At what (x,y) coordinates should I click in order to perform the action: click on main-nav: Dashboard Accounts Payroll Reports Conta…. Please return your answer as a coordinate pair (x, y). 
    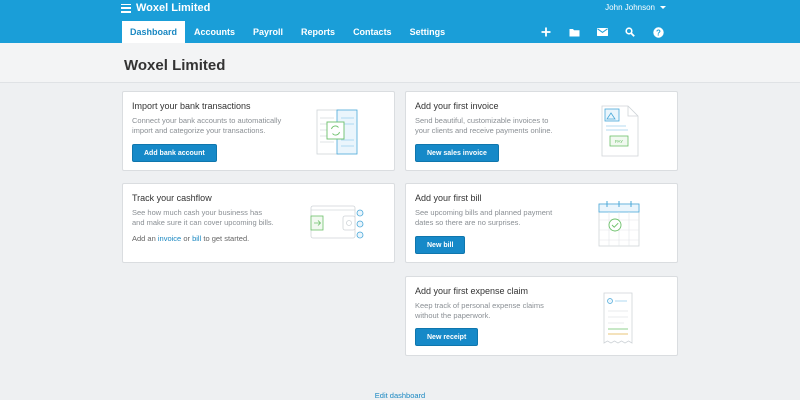
    Looking at the image, I should click on (288, 32).